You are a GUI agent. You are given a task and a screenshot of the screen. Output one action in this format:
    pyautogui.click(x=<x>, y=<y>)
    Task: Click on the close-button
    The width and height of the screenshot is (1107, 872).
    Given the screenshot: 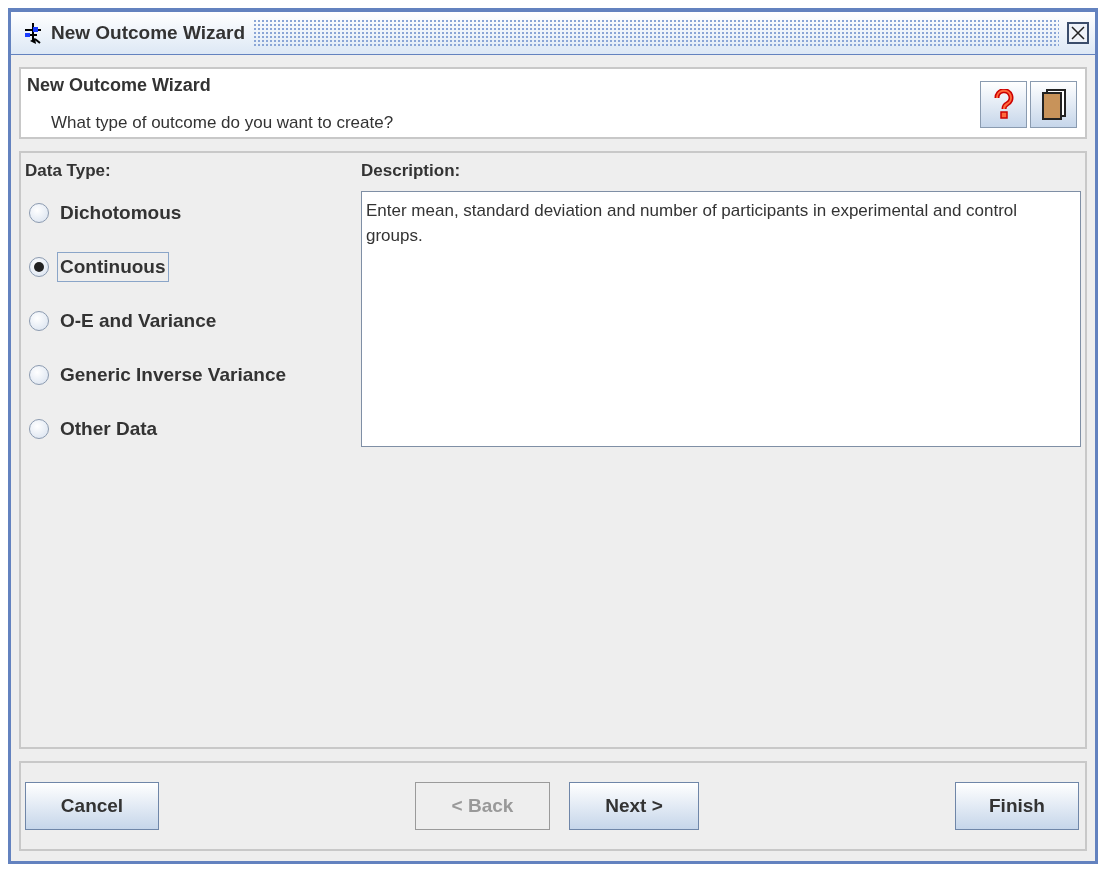 What is the action you would take?
    pyautogui.click(x=1078, y=33)
    